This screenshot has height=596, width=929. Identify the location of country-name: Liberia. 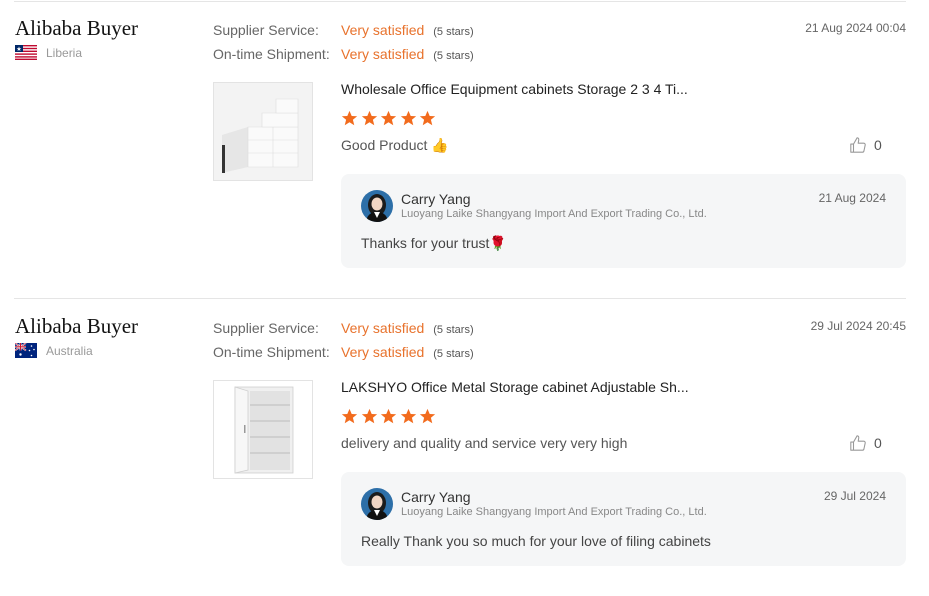
(64, 52).